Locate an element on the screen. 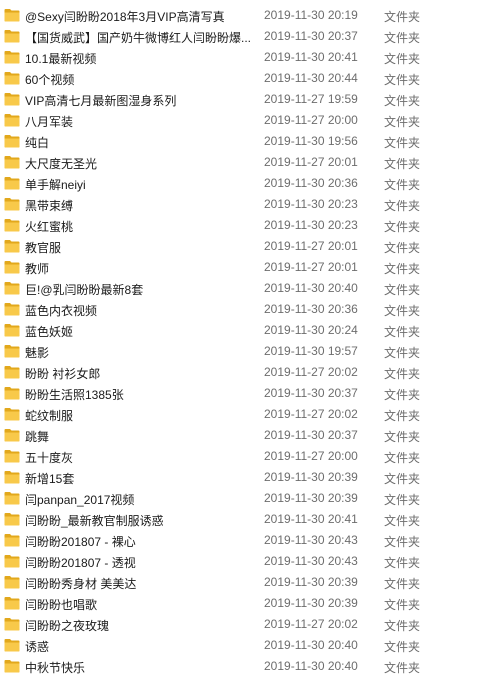  file-row: 中秋节快乐 2019-11-30 20:40 文件夹 is located at coordinates (248, 666).